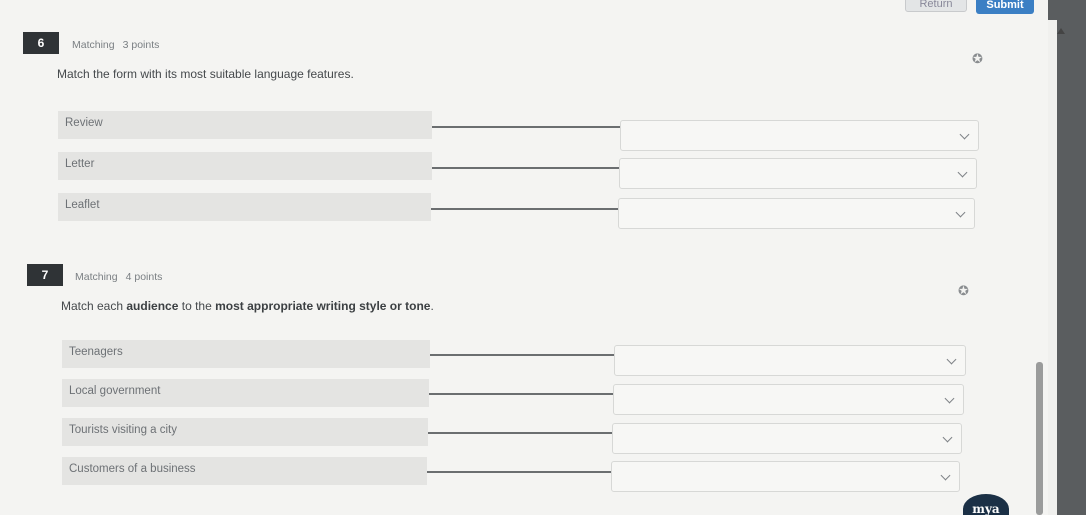 This screenshot has width=1086, height=515. I want to click on question-points: 3 points, so click(141, 45).